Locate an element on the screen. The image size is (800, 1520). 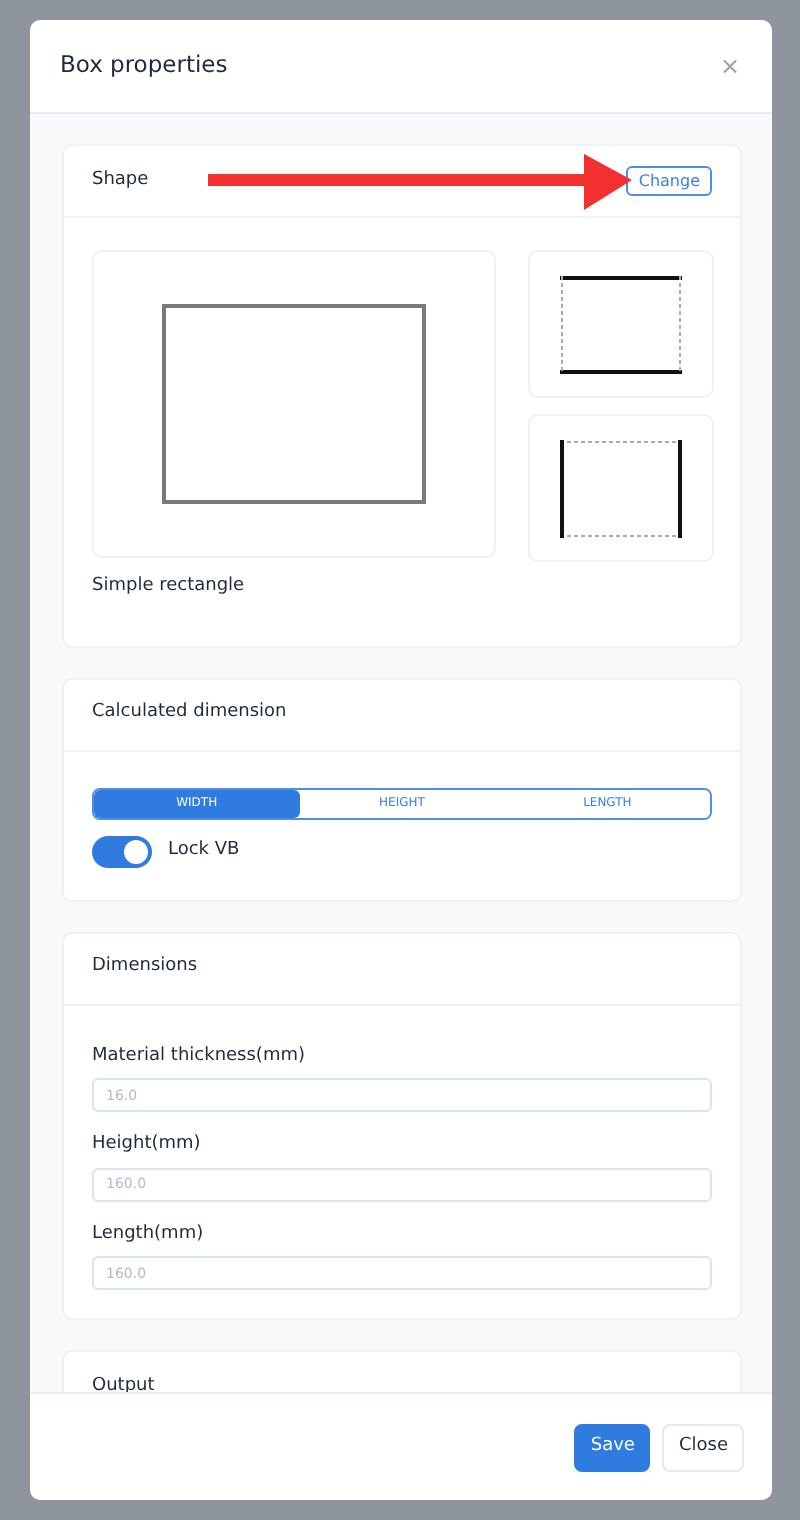
toggle-switch is located at coordinates (122, 851).